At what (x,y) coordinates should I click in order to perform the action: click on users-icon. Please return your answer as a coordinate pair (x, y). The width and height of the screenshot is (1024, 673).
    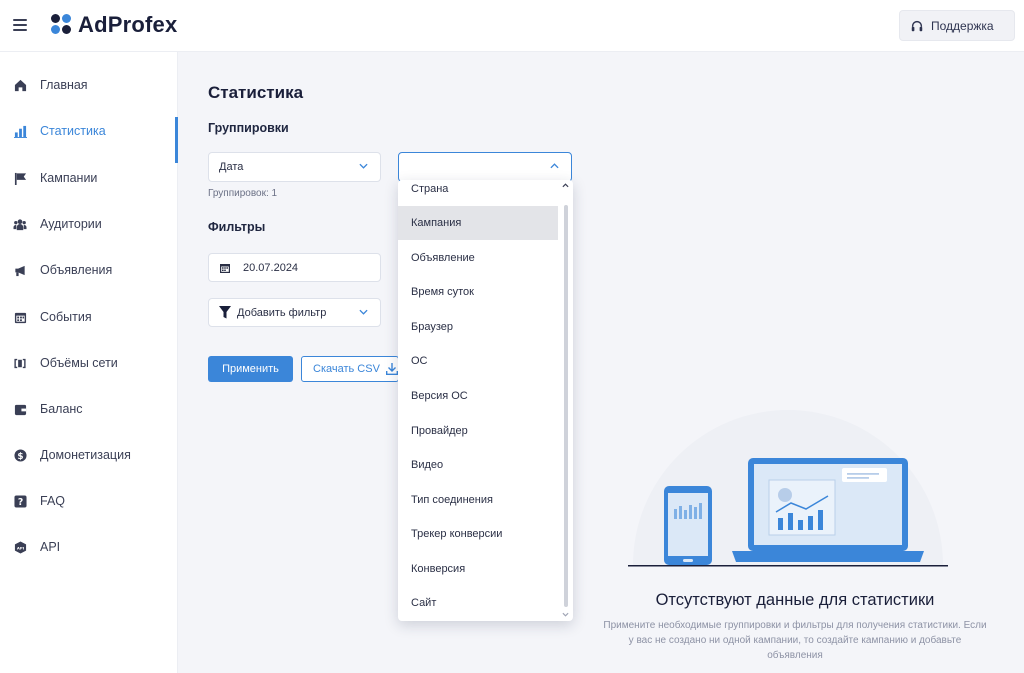
    Looking at the image, I should click on (20, 224).